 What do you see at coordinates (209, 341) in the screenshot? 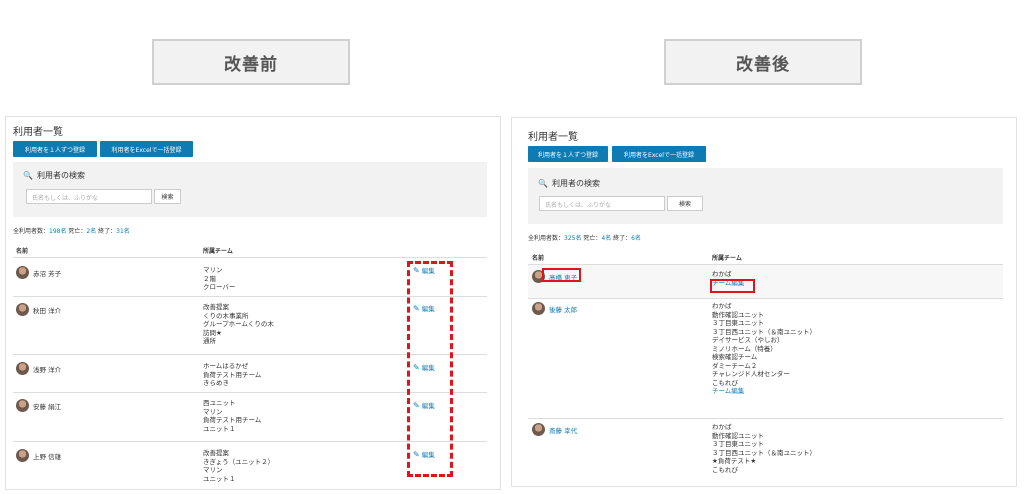
I see `team-item: 通所` at bounding box center [209, 341].